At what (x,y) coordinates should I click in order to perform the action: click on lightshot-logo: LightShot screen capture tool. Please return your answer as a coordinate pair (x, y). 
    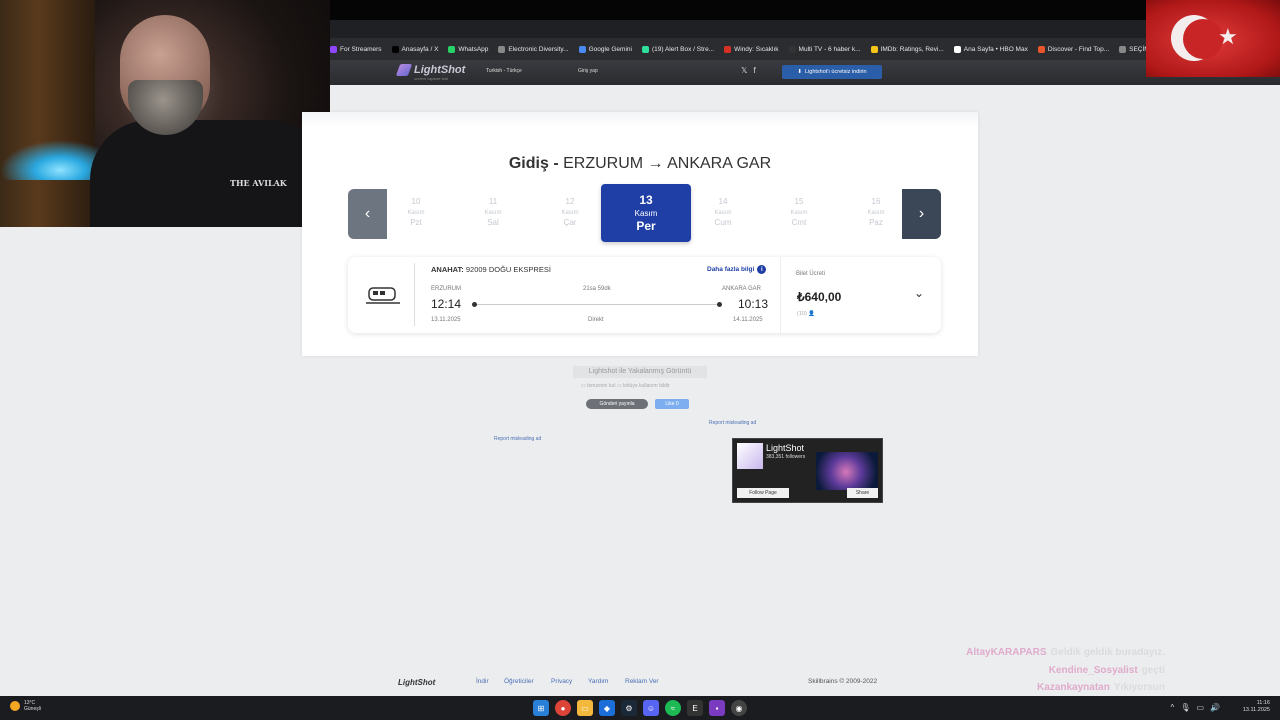
    Looking at the image, I should click on (430, 72).